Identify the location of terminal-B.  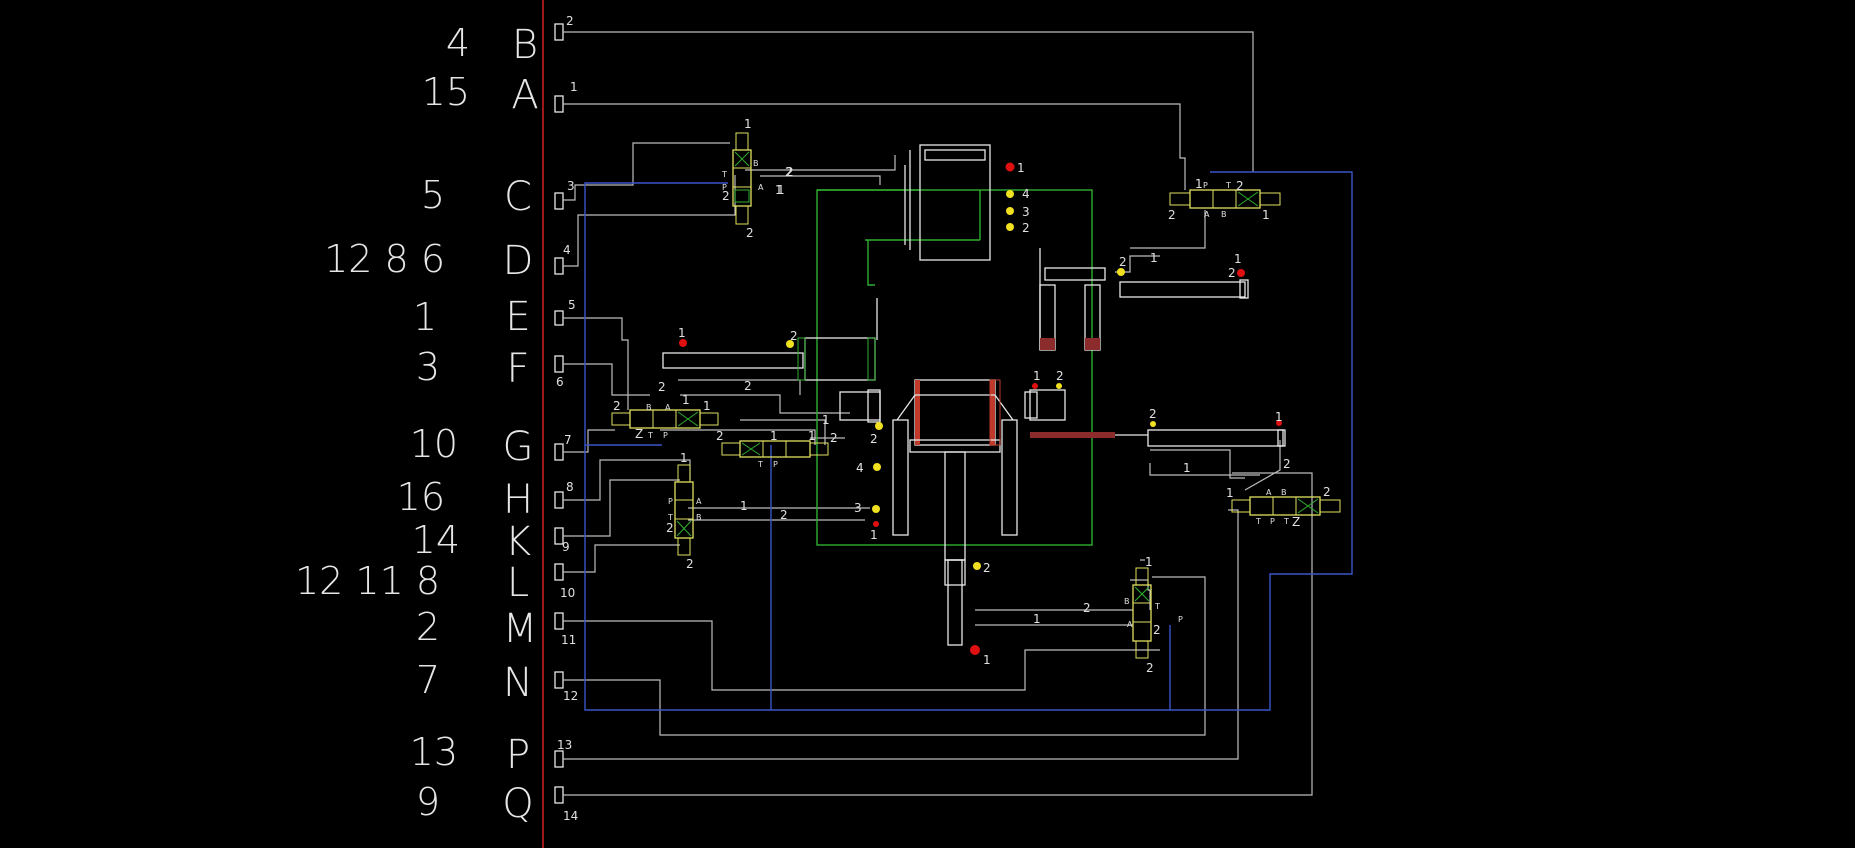
(559, 32).